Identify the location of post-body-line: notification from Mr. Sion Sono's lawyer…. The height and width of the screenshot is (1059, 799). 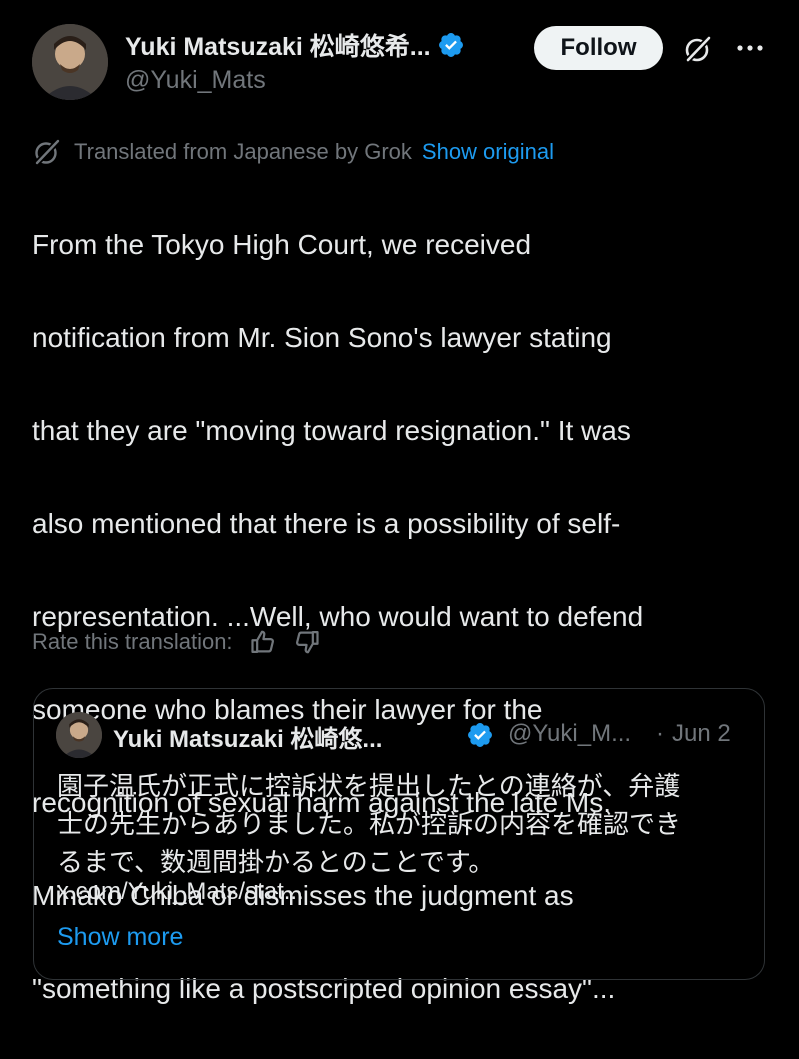
(322, 337).